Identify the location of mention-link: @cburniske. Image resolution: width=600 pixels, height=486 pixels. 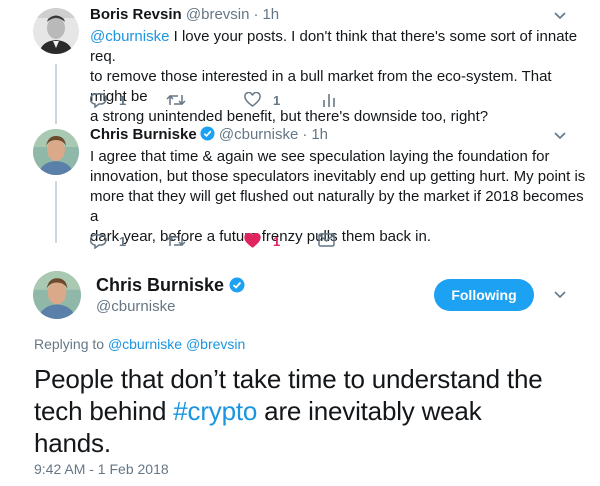
(129, 36).